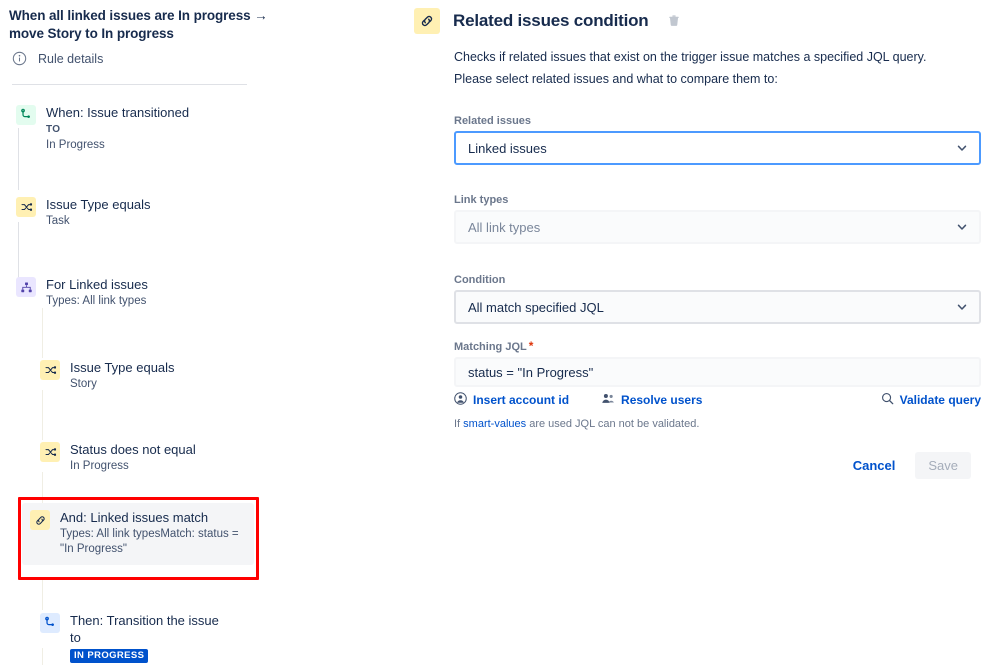 This screenshot has width=999, height=665. I want to click on header-divider, so click(129, 84).